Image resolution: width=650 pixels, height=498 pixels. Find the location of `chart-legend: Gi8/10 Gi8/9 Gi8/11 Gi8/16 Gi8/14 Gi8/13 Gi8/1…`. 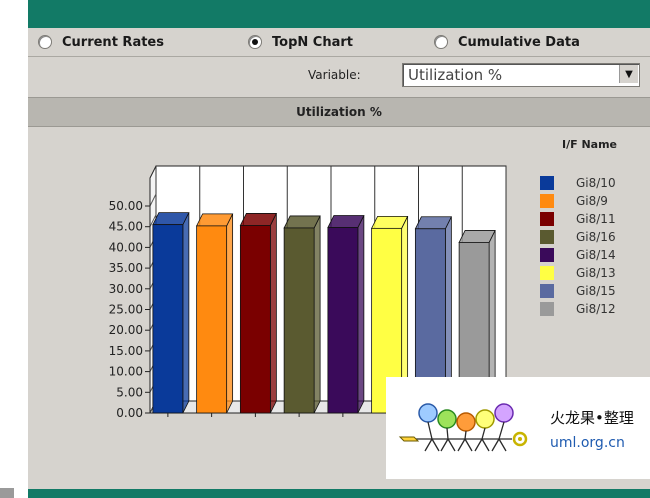

chart-legend: Gi8/10 Gi8/9 Gi8/11 Gi8/16 Gi8/14 Gi8/13 Gi8/1… is located at coordinates (578, 246).